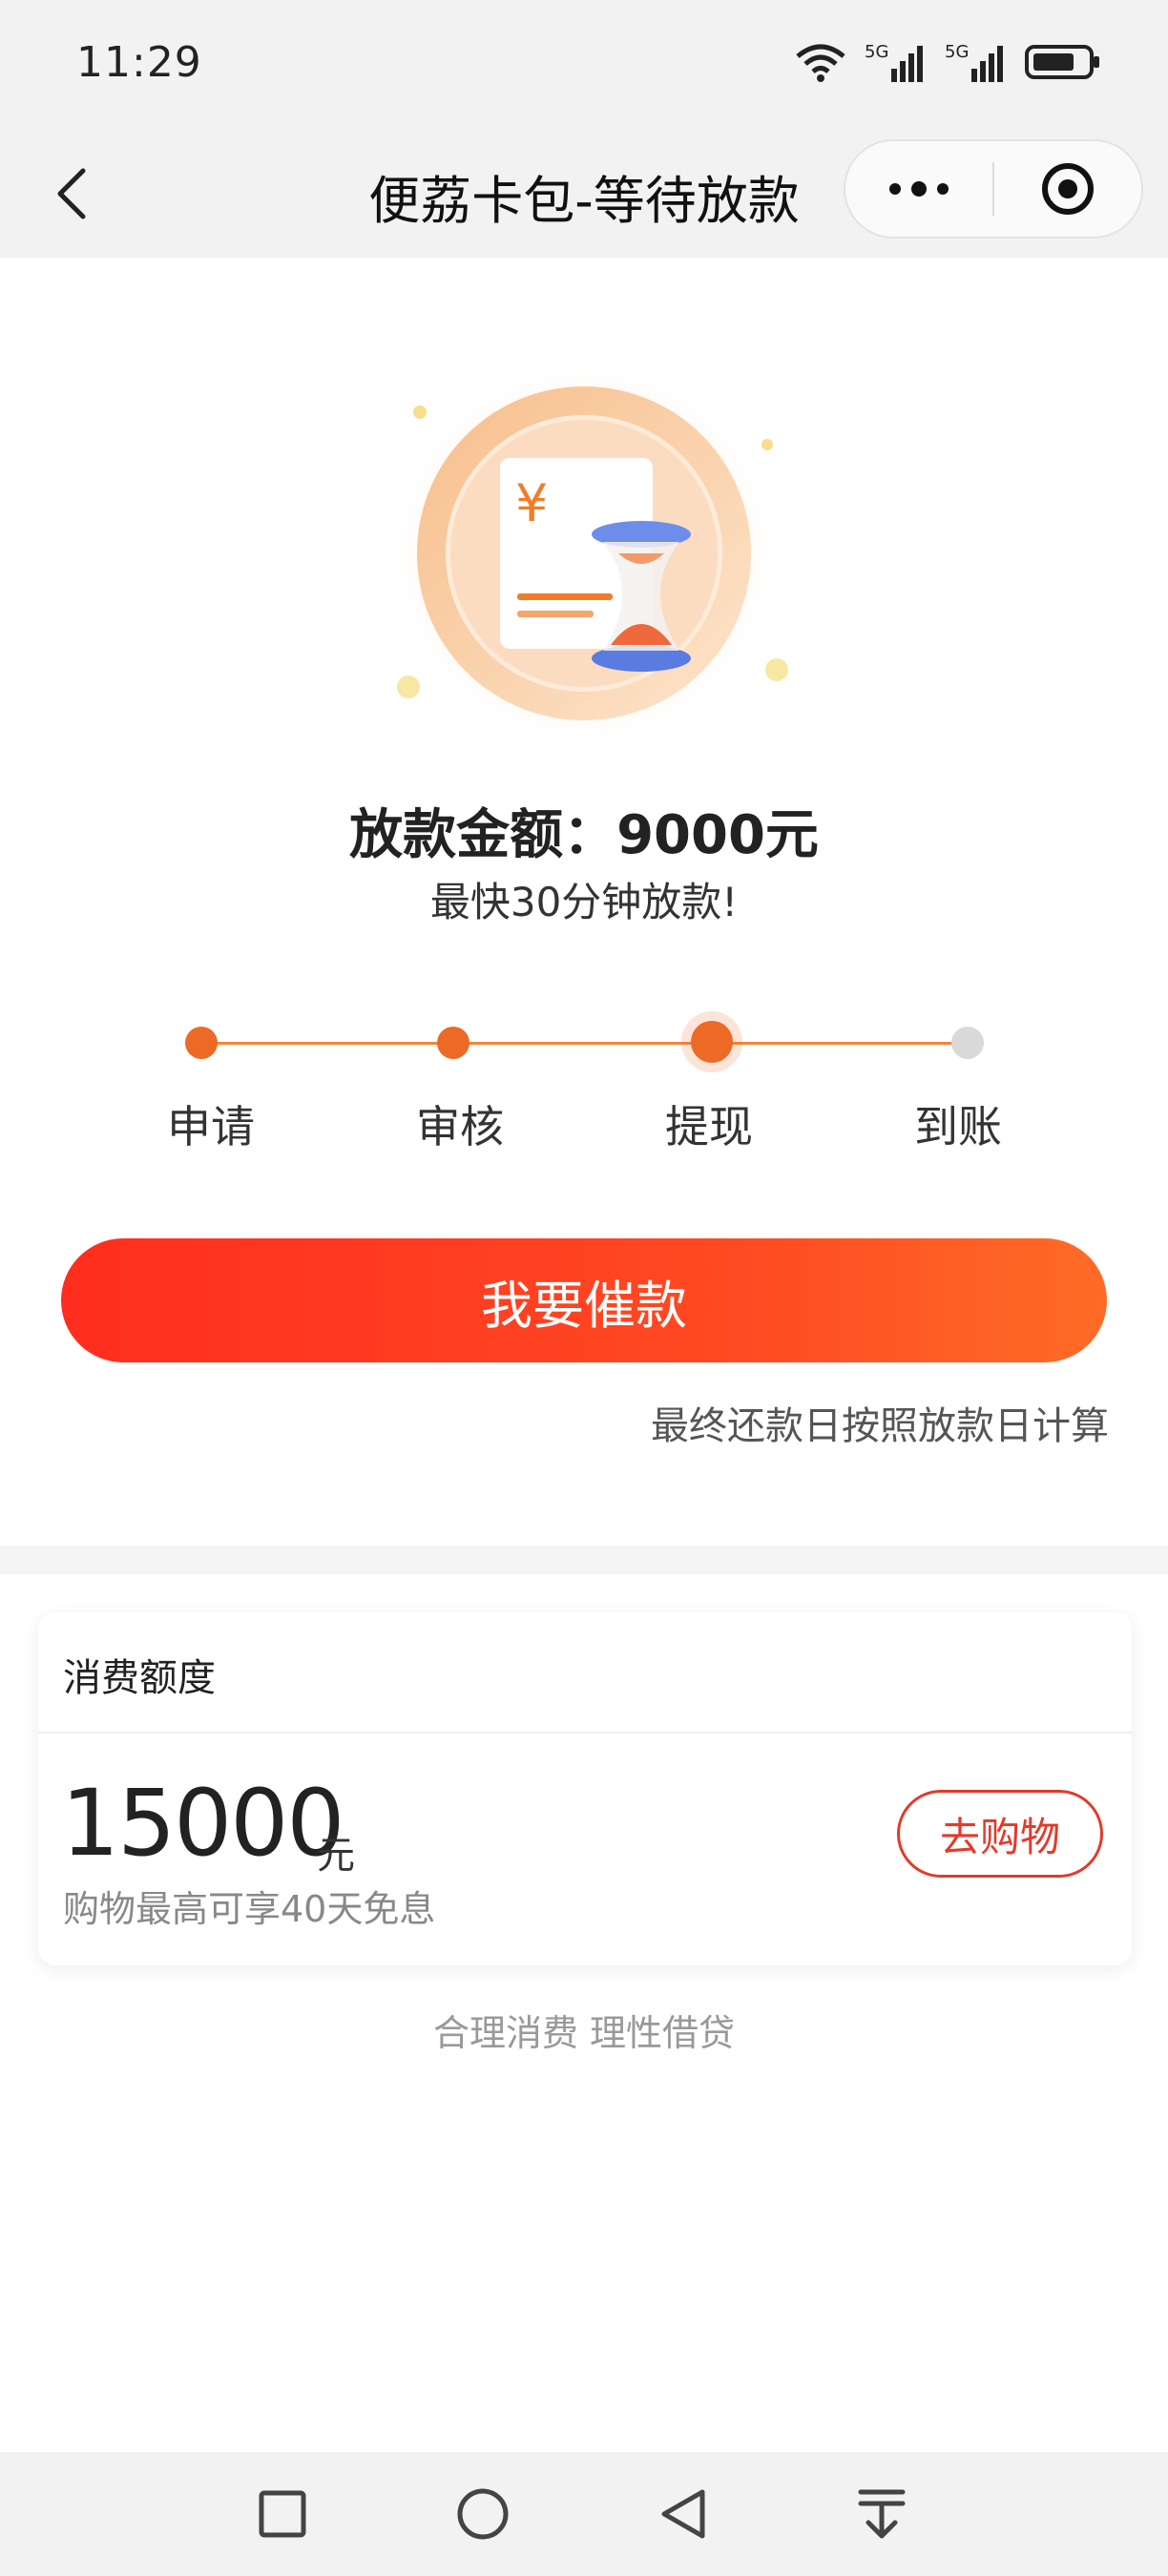  I want to click on credit-title: 消费额度, so click(139, 1678).